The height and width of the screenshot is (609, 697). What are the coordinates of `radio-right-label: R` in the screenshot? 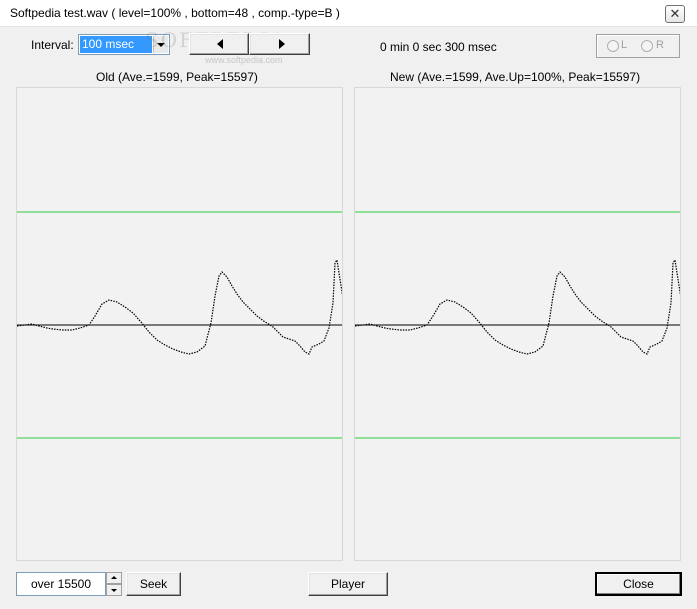 It's located at (660, 45).